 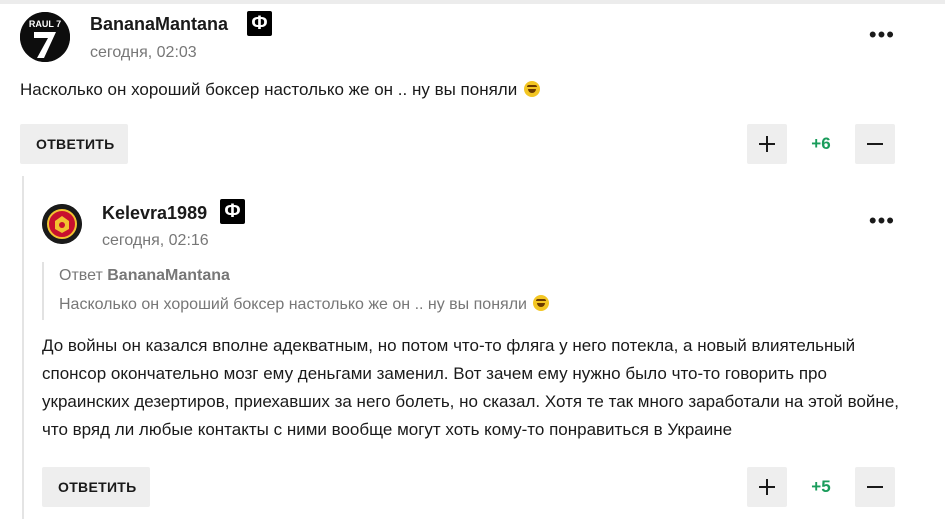 What do you see at coordinates (483, 226) in the screenshot?
I see `comment-header: Kelevra1989 Ф сегодня, 02:16 •••` at bounding box center [483, 226].